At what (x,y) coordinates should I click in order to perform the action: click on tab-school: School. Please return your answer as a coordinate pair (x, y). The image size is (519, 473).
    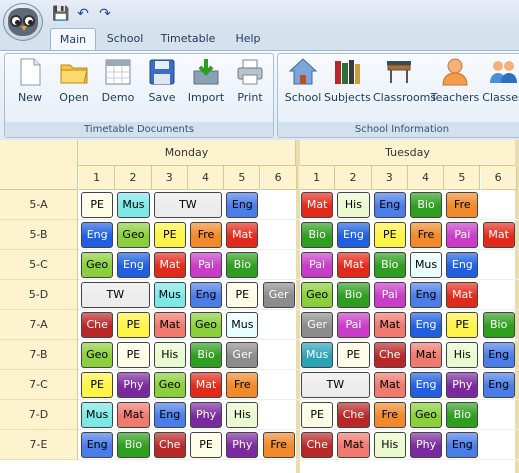
    Looking at the image, I should click on (125, 39).